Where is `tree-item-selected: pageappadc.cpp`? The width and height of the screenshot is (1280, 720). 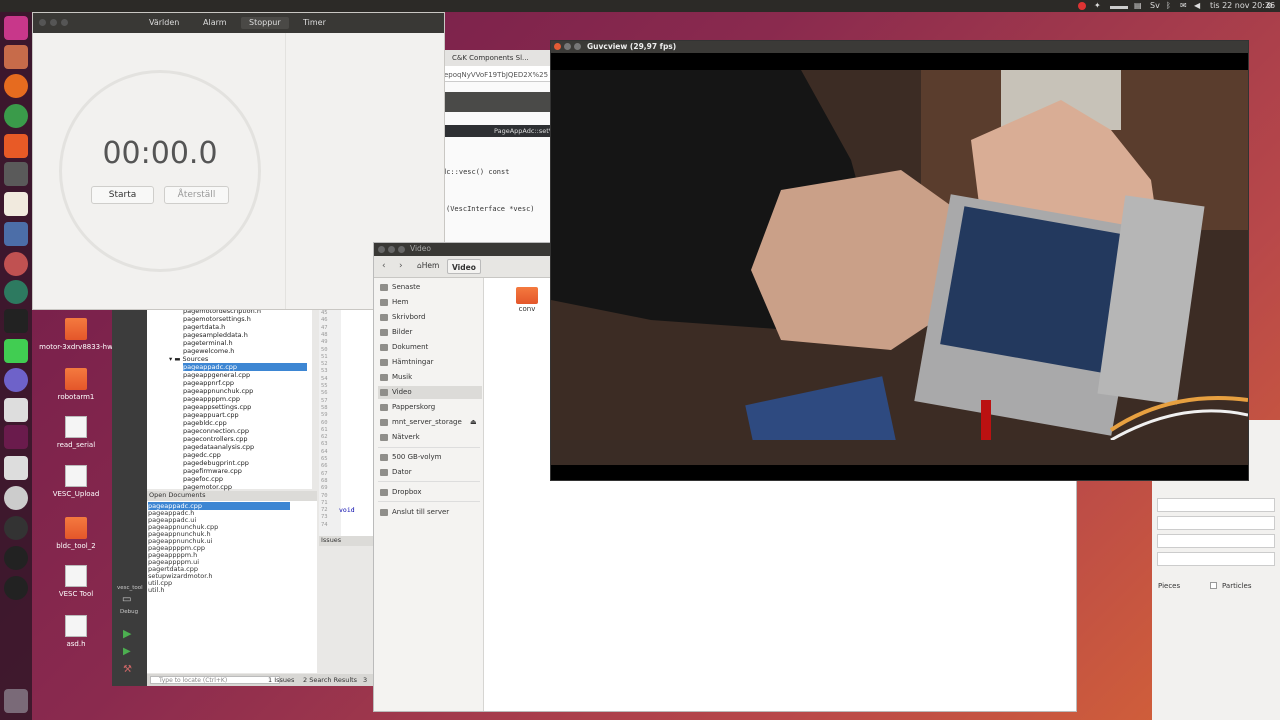
tree-item-selected: pageappadc.cpp is located at coordinates (245, 367).